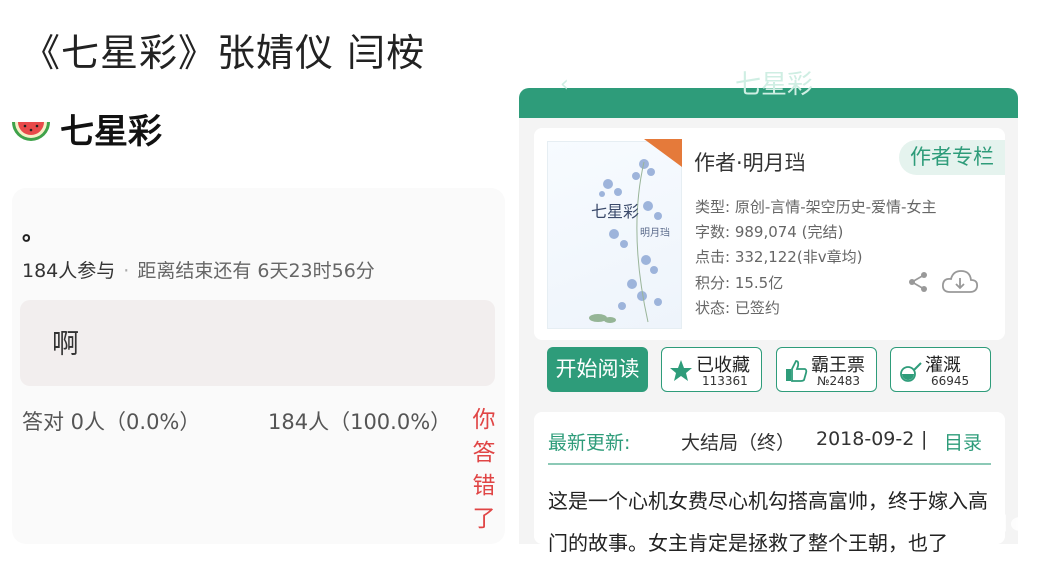 The height and width of the screenshot is (564, 1038). I want to click on ticket-button: 霸王票 №2483, so click(826, 369).